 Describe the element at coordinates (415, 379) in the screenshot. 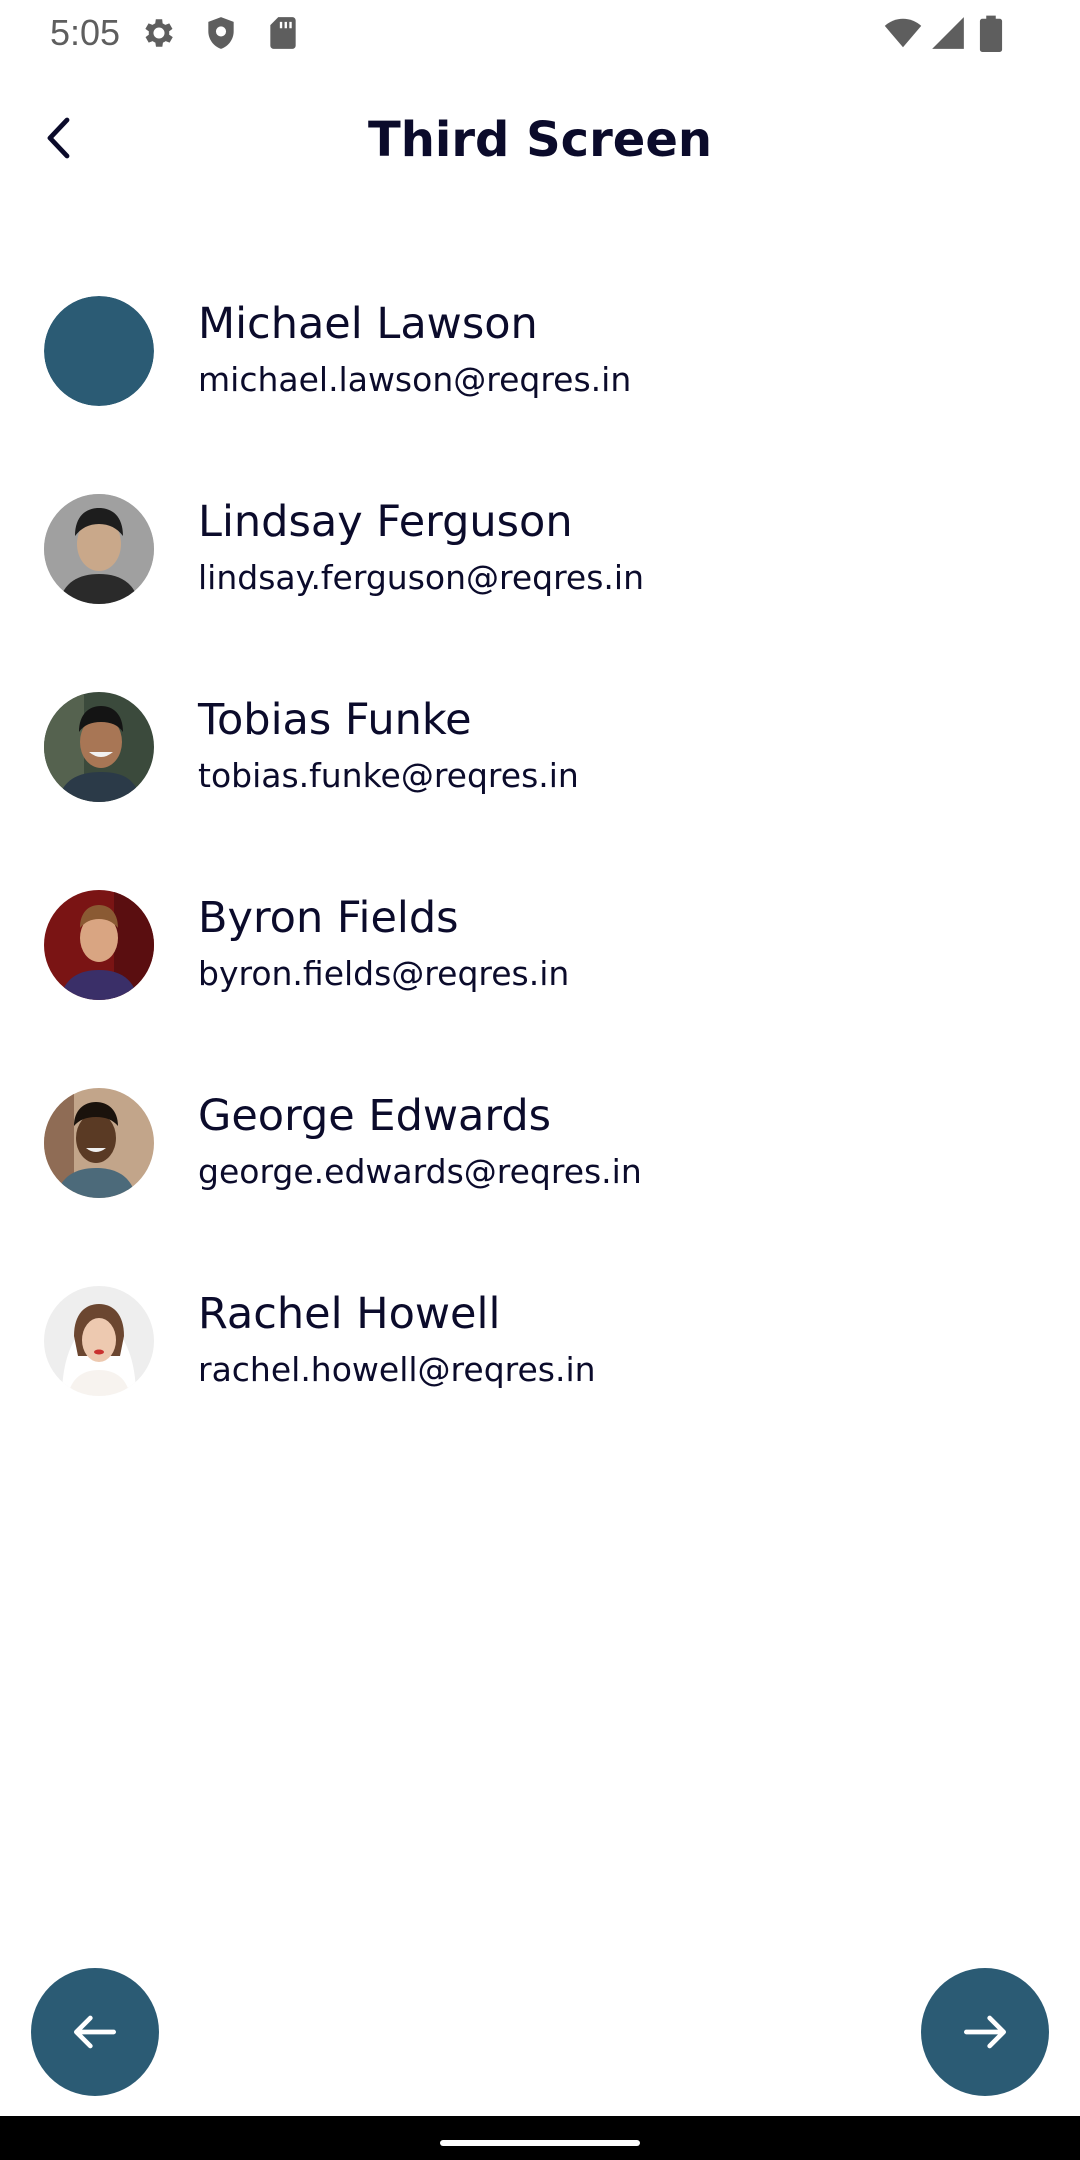

I see `user-email: michael.lawson@reqres.in` at that location.